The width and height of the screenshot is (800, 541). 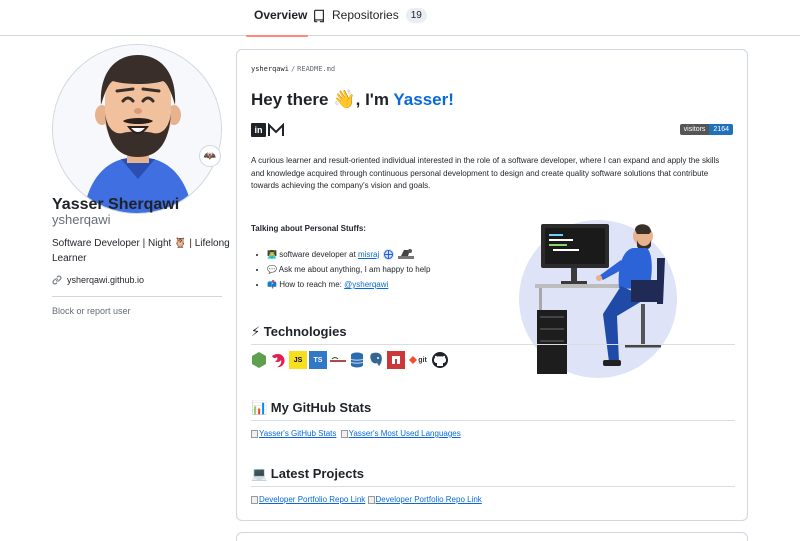 I want to click on readme-path: ysherqawi / README.md, so click(x=293, y=69).